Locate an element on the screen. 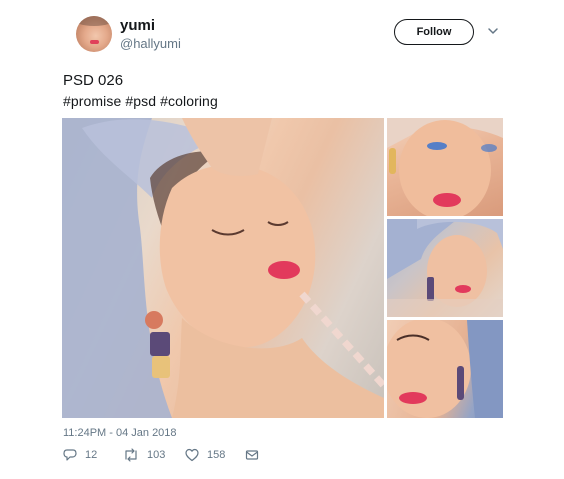  retweet-button: 103 is located at coordinates (144, 455).